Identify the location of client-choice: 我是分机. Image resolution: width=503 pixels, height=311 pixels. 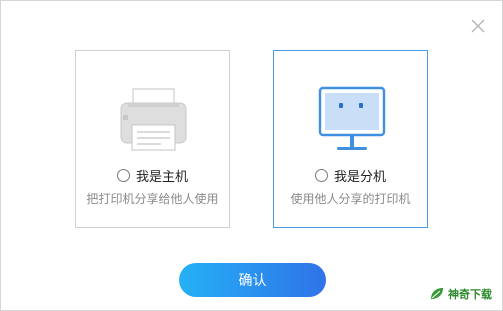
(350, 175).